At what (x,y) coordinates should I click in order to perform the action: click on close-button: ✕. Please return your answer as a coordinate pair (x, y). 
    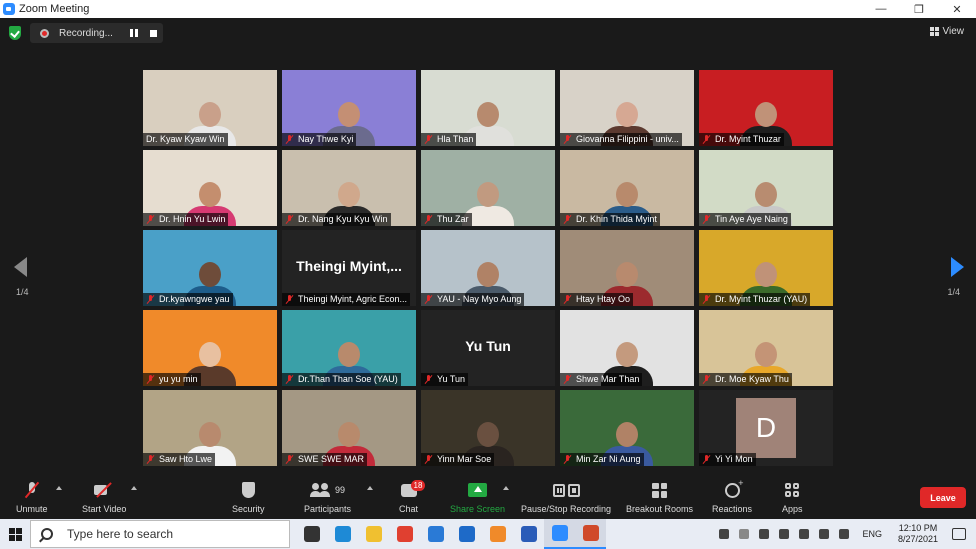
    Looking at the image, I should click on (957, 9).